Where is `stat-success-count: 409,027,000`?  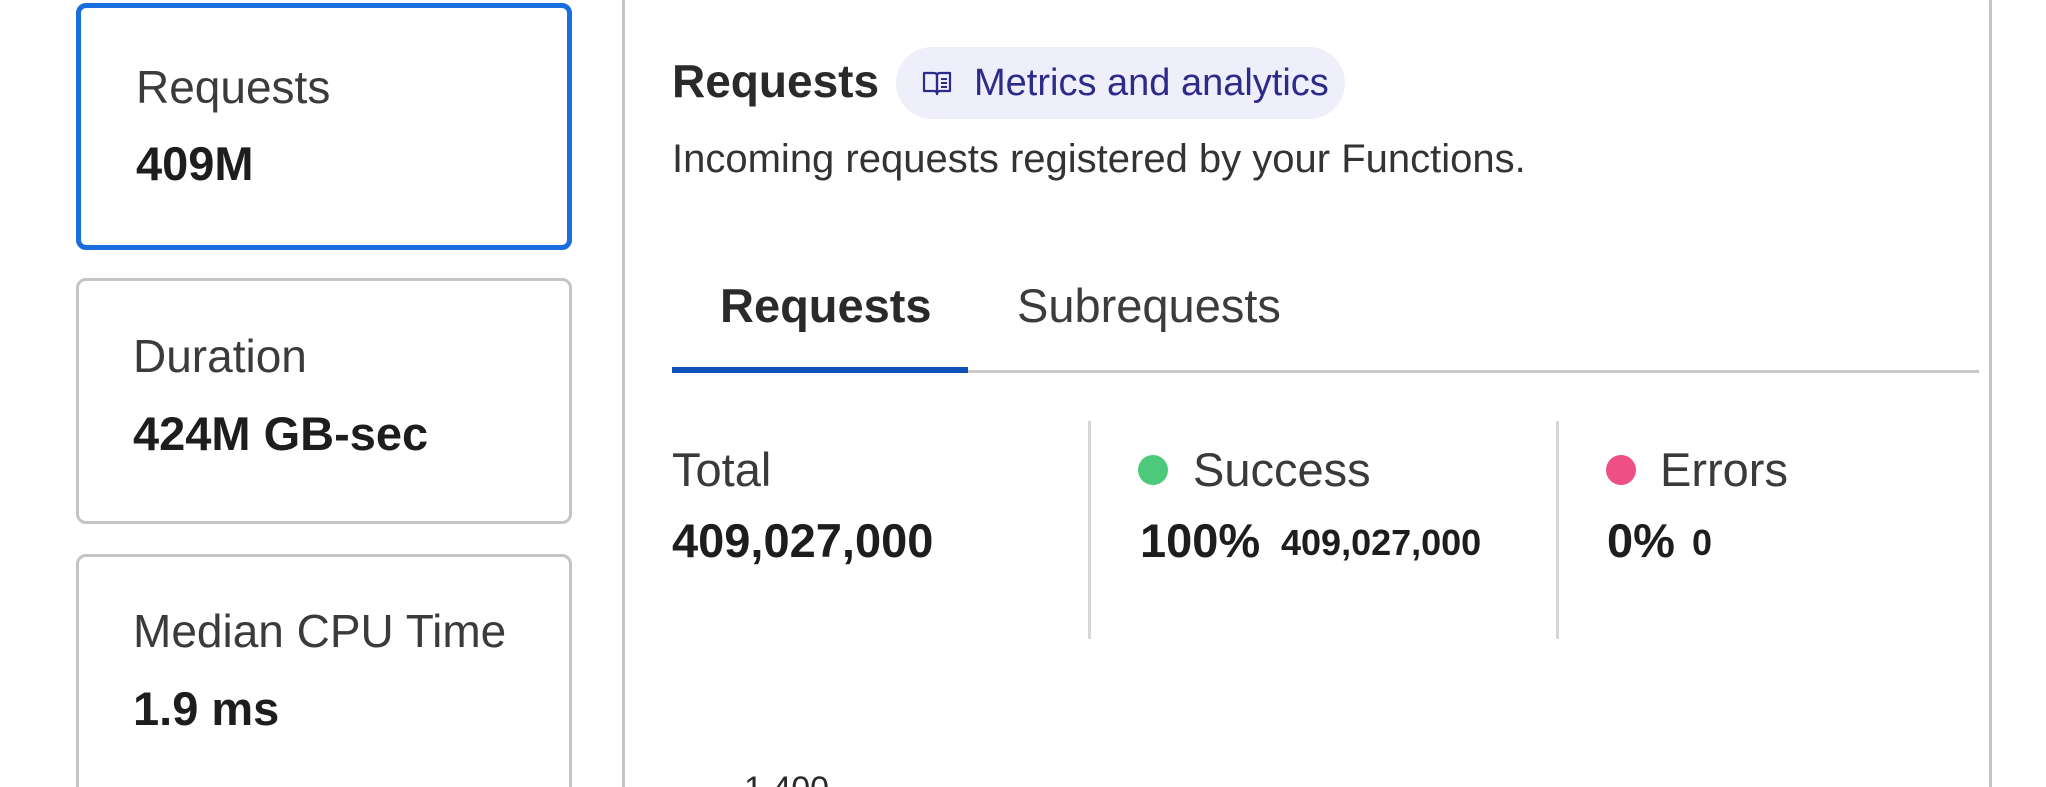
stat-success-count: 409,027,000 is located at coordinates (1381, 542).